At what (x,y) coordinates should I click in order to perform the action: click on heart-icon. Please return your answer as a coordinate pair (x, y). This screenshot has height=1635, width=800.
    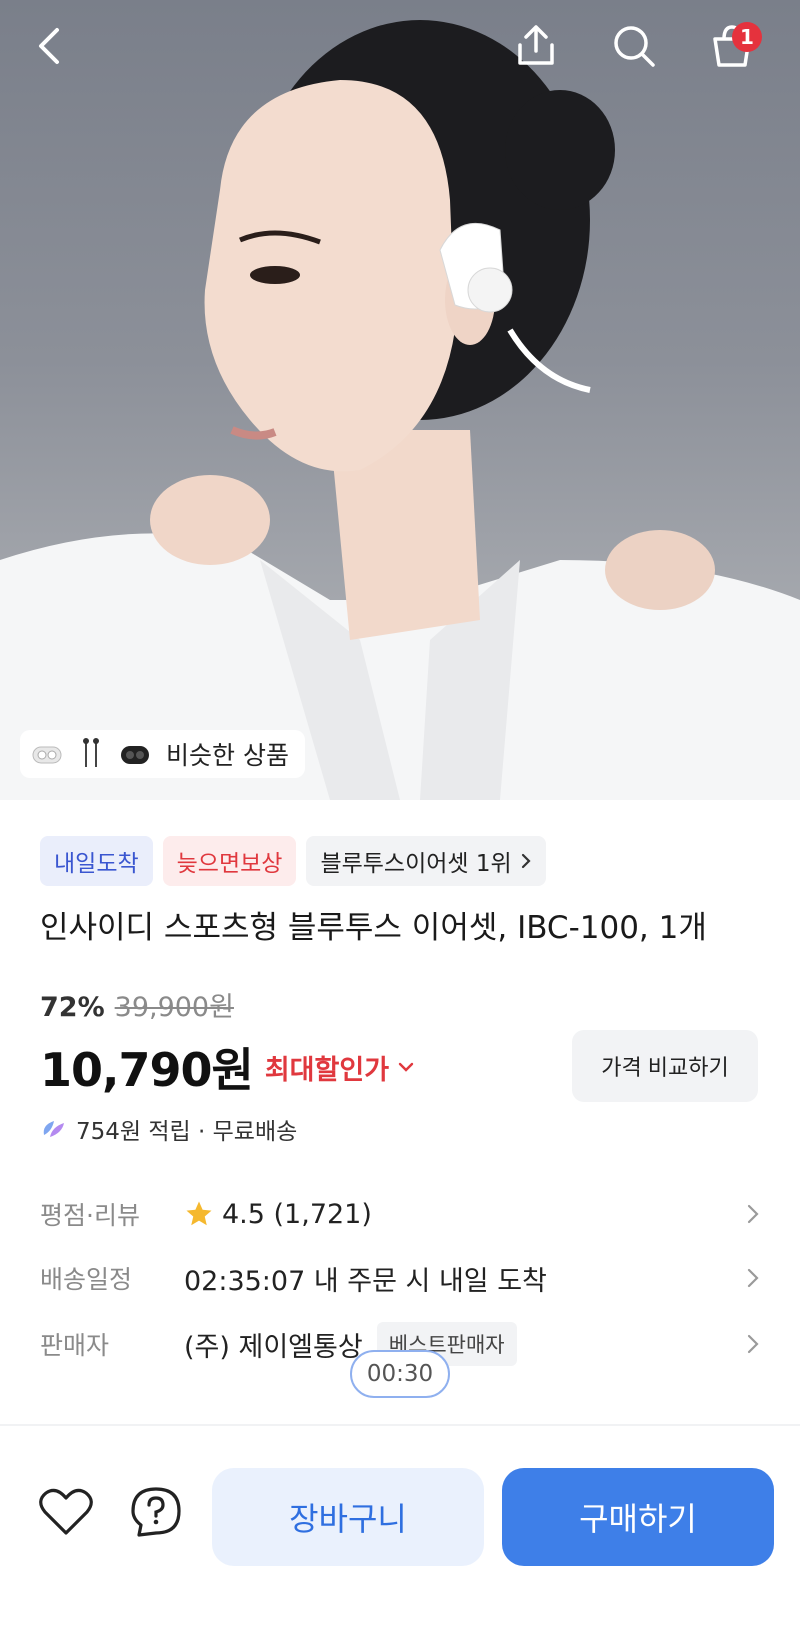
    Looking at the image, I should click on (66, 1511).